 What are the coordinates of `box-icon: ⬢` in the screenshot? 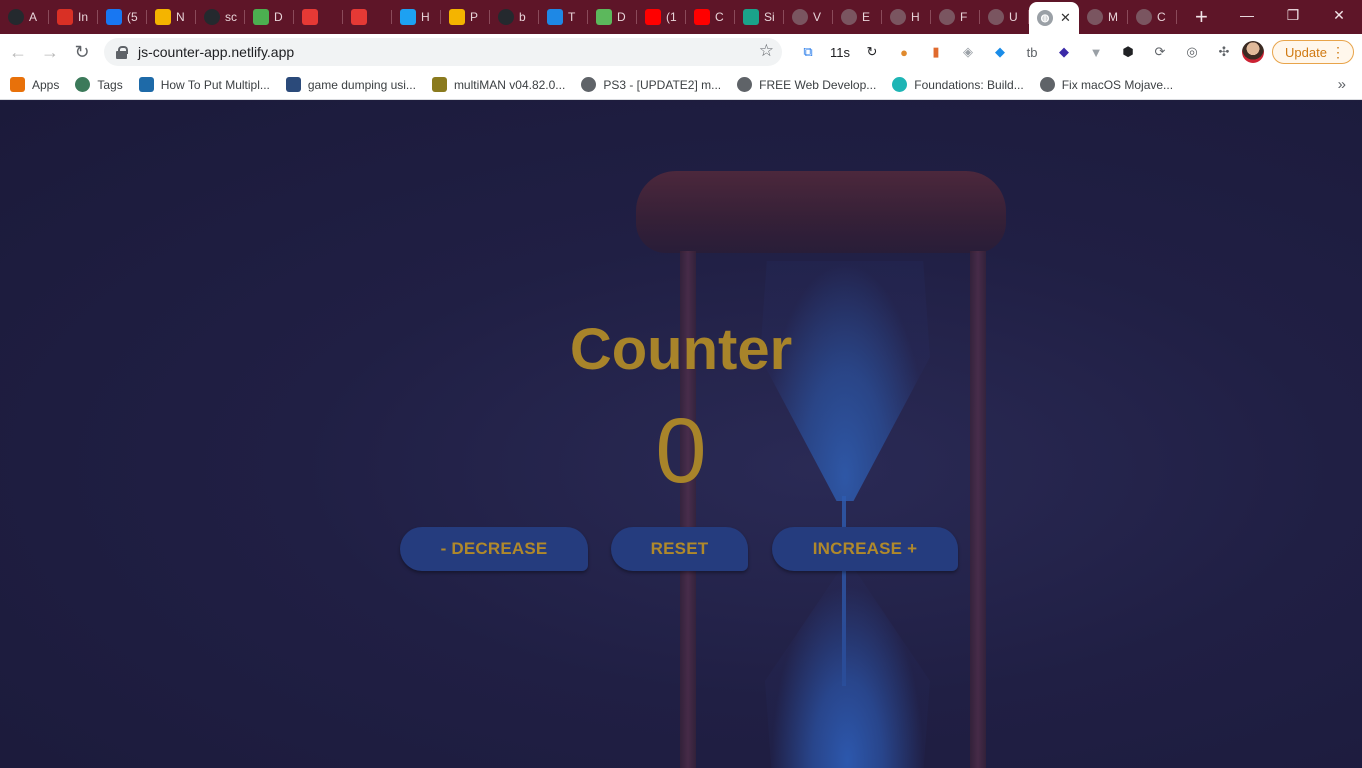 It's located at (1128, 52).